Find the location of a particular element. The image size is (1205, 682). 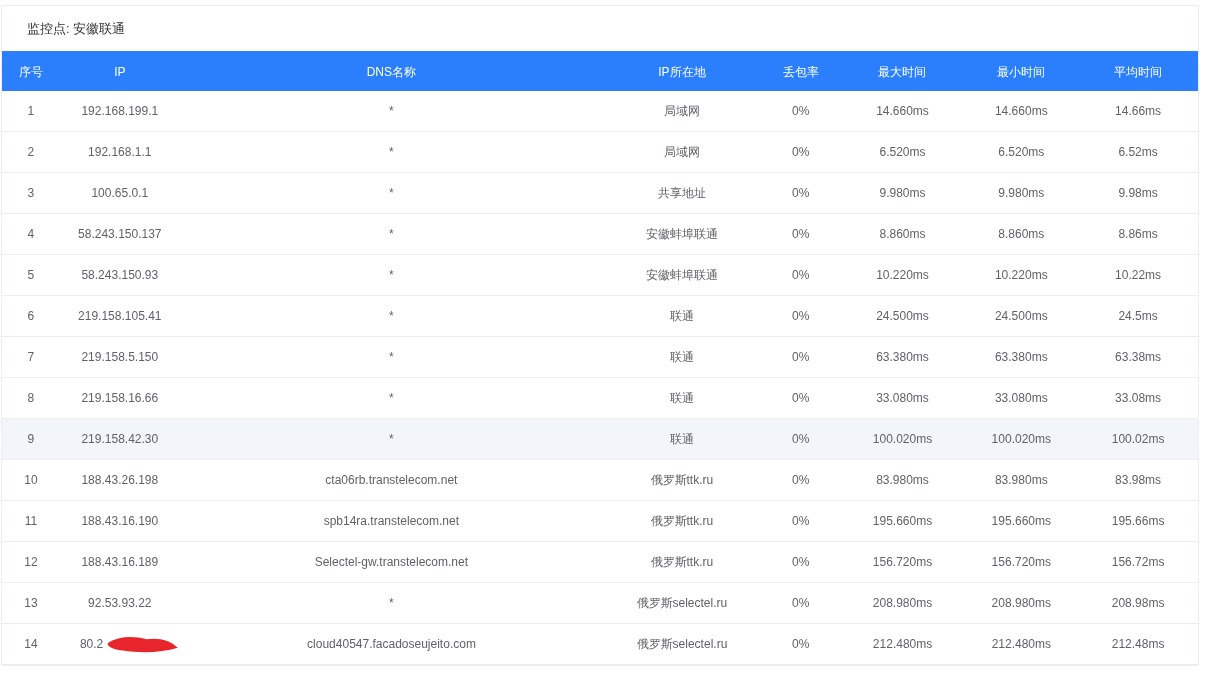

table-cell-text: 4 is located at coordinates (31, 234).